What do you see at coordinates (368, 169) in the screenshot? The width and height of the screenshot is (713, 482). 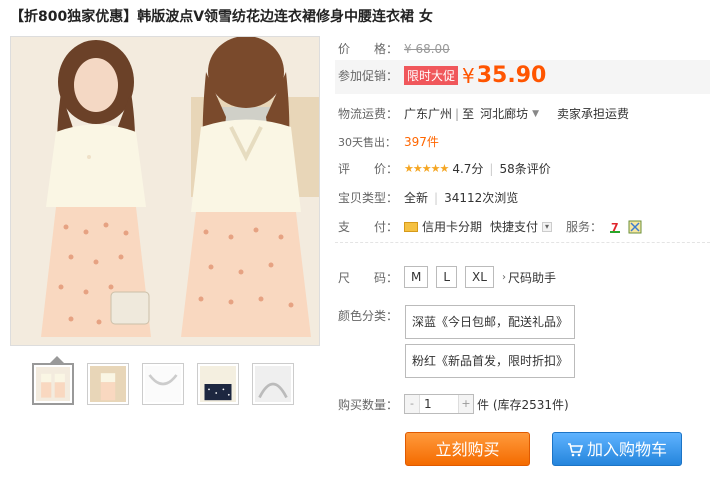 I see `rating-label: 评 价：` at bounding box center [368, 169].